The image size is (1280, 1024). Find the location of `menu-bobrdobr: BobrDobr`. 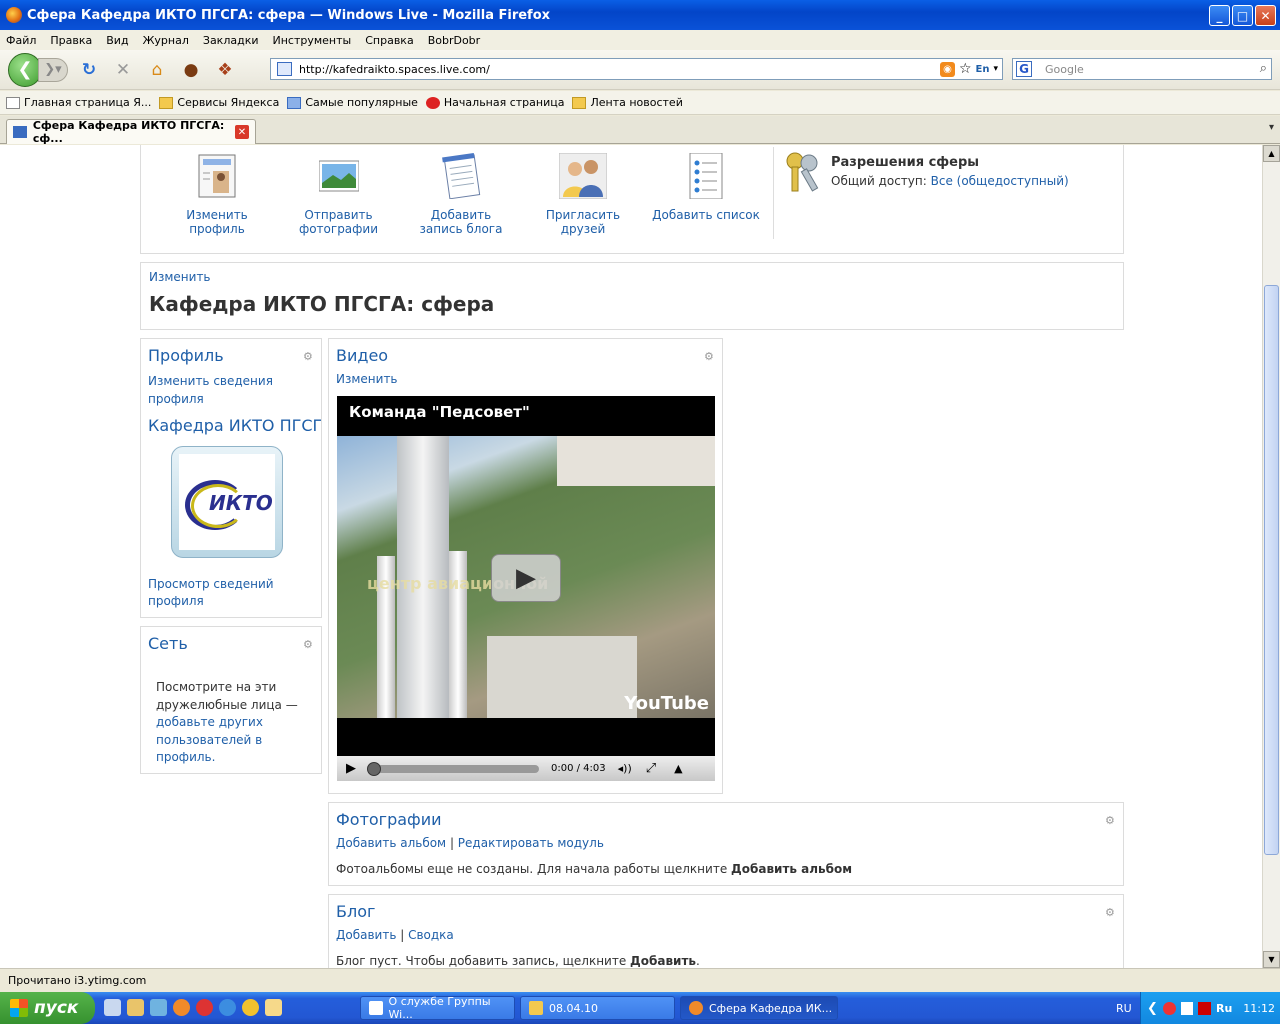

menu-bobrdobr: BobrDobr is located at coordinates (454, 40).